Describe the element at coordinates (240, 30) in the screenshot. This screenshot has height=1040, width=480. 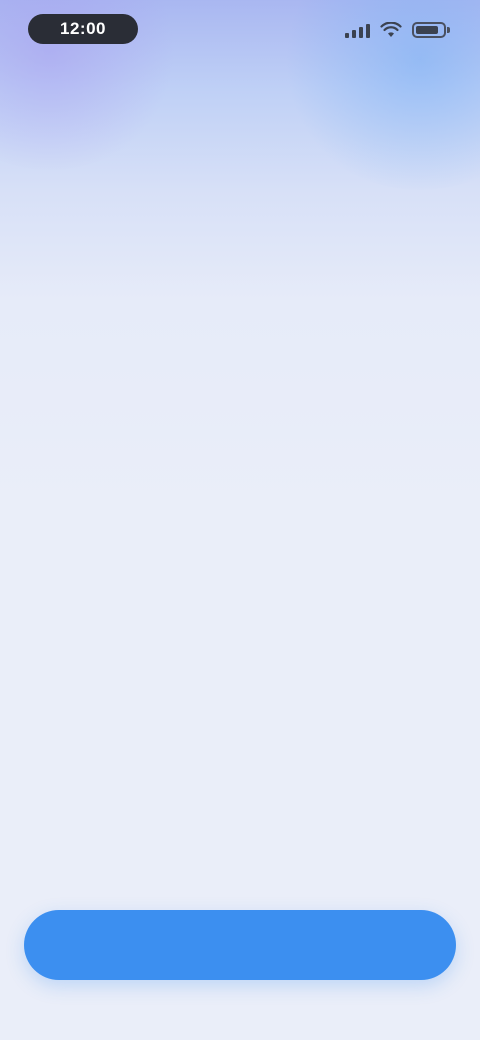
I see `status-bar: 12:00` at that location.